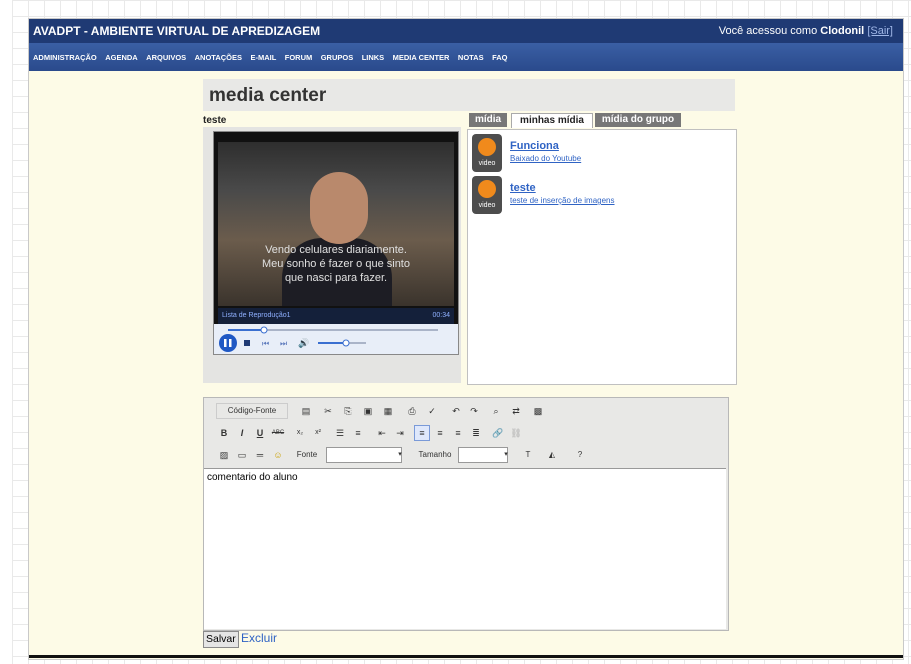  Describe the element at coordinates (552, 455) in the screenshot. I see `background-color-icon: ◭` at that location.